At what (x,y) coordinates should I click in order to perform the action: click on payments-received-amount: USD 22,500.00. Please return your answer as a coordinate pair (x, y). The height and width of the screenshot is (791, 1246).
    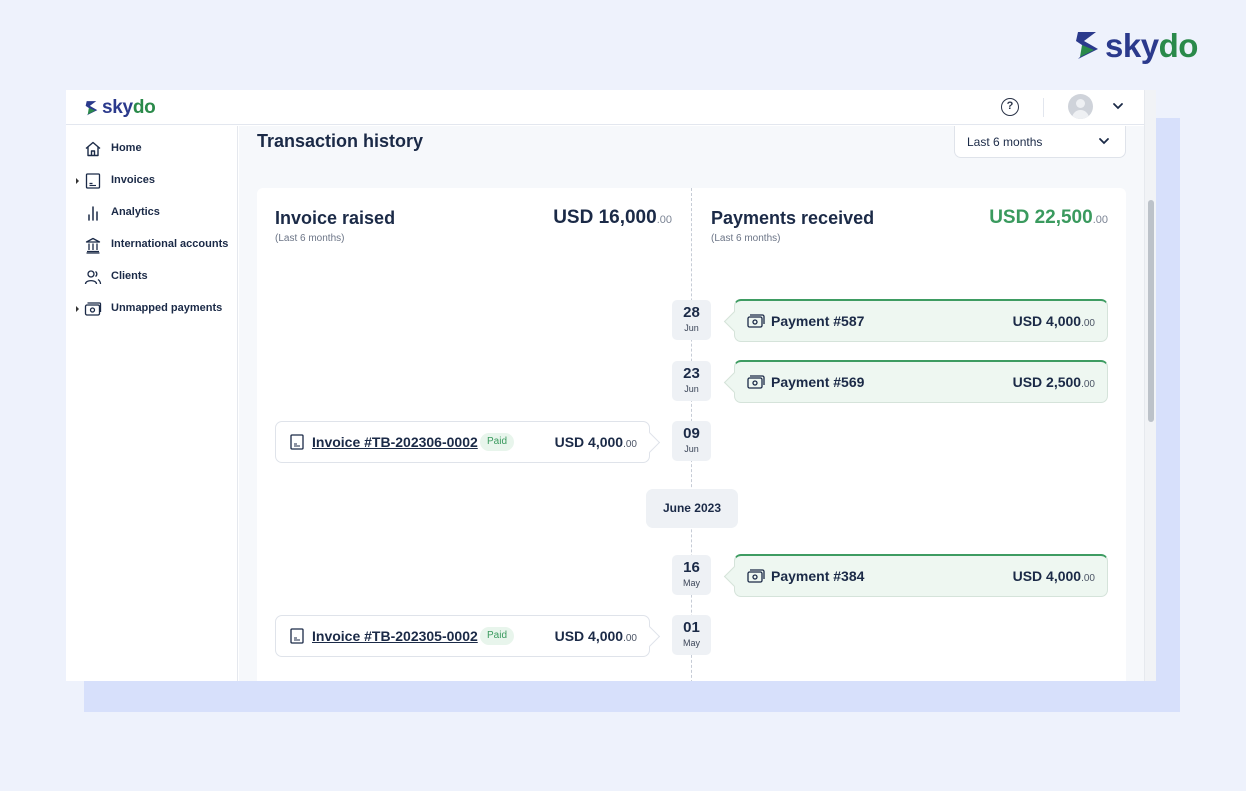
    Looking at the image, I should click on (1048, 217).